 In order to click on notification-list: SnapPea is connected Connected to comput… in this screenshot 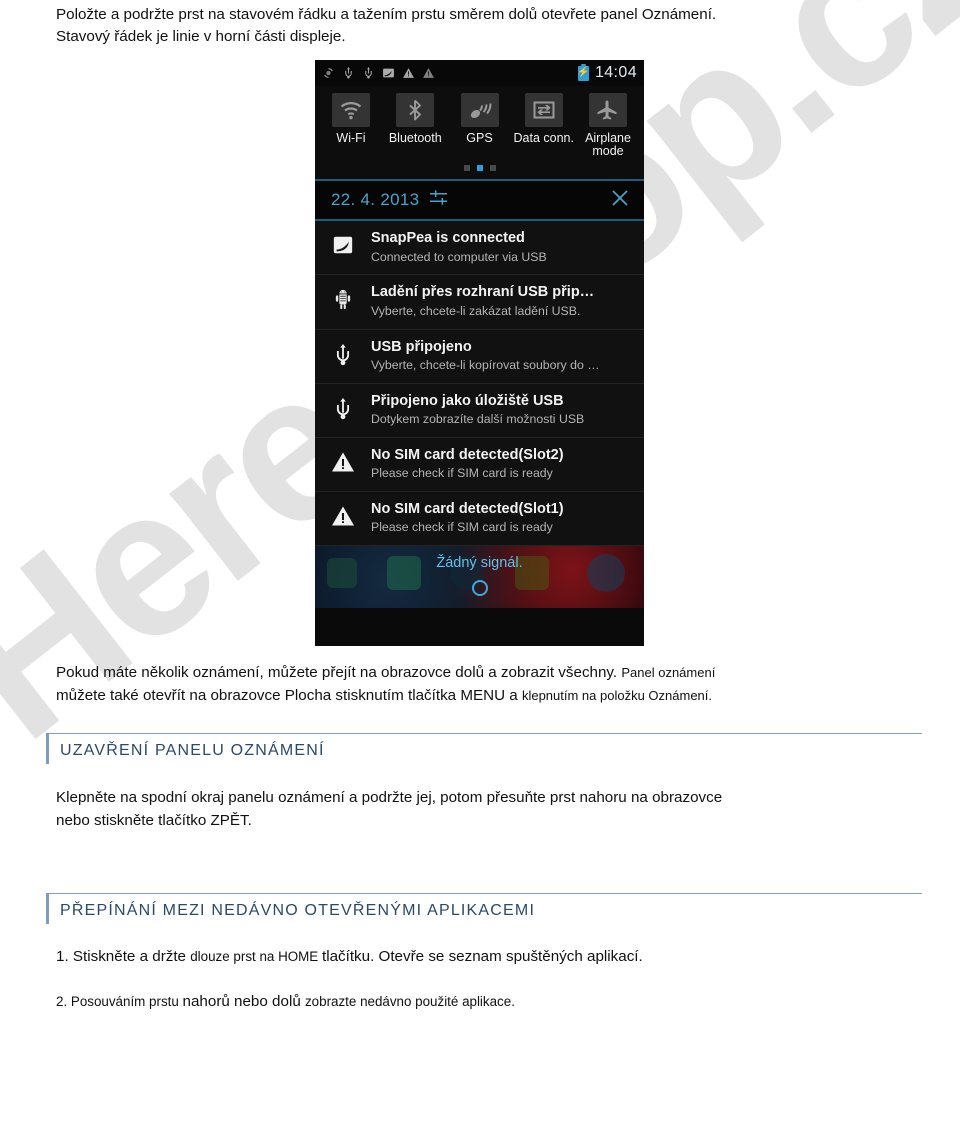, I will do `click(479, 384)`.